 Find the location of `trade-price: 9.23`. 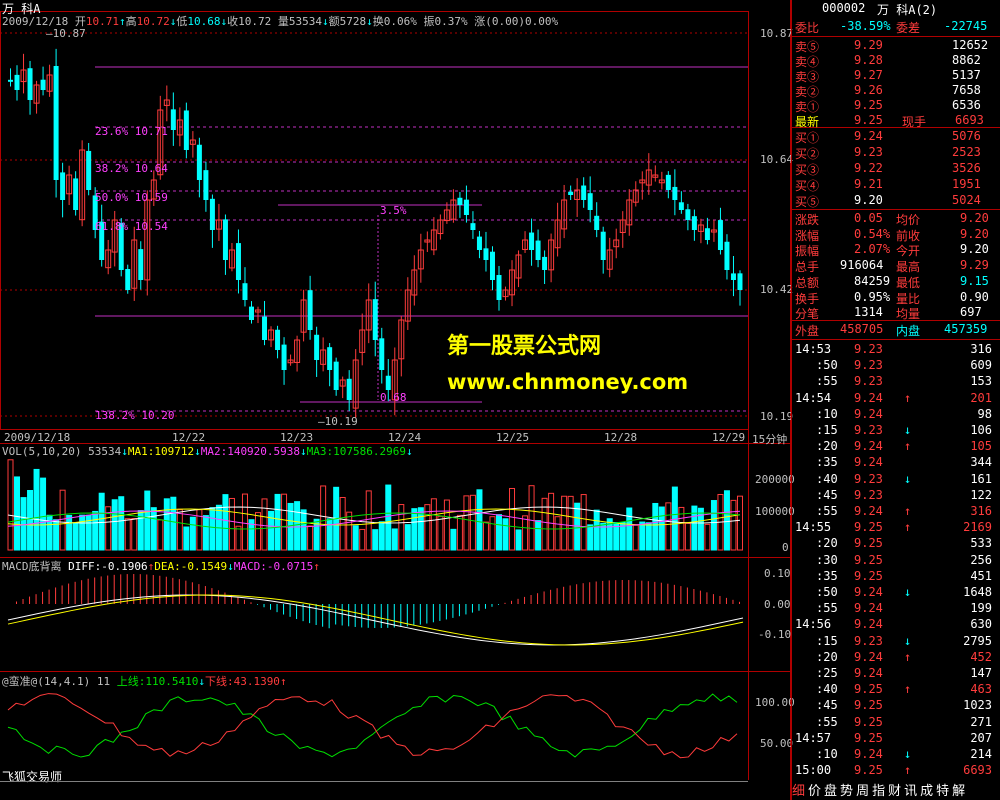

trade-price: 9.23 is located at coordinates (868, 381).